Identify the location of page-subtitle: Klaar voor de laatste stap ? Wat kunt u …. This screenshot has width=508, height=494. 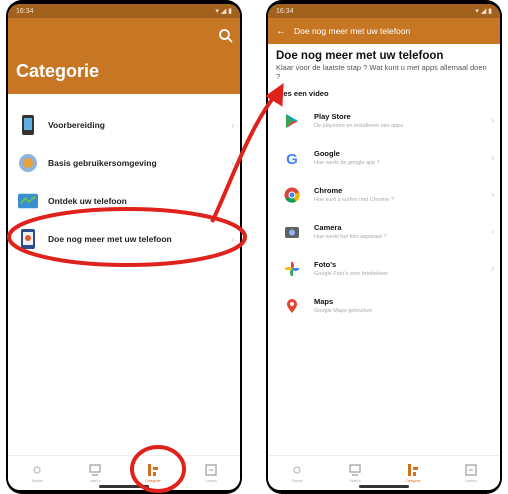
(381, 72).